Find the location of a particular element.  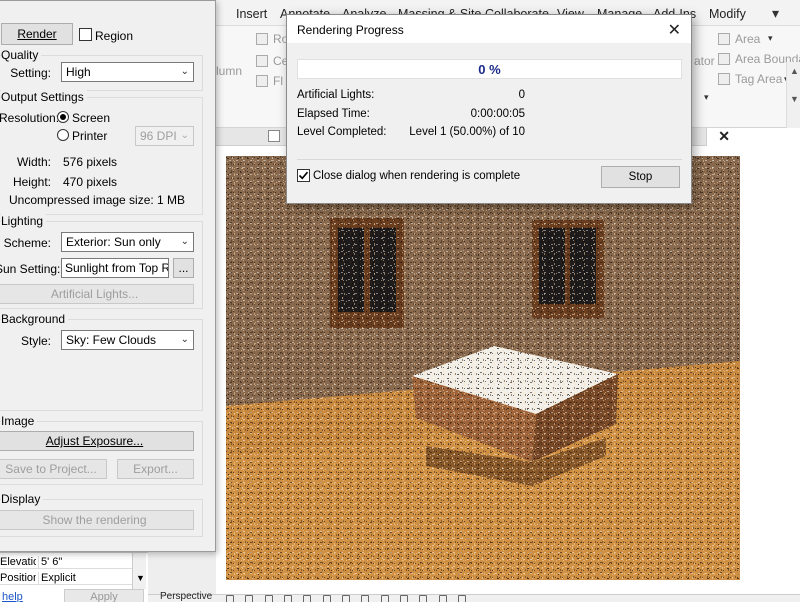

properties-scrollbar: ▼ is located at coordinates (139, 571).